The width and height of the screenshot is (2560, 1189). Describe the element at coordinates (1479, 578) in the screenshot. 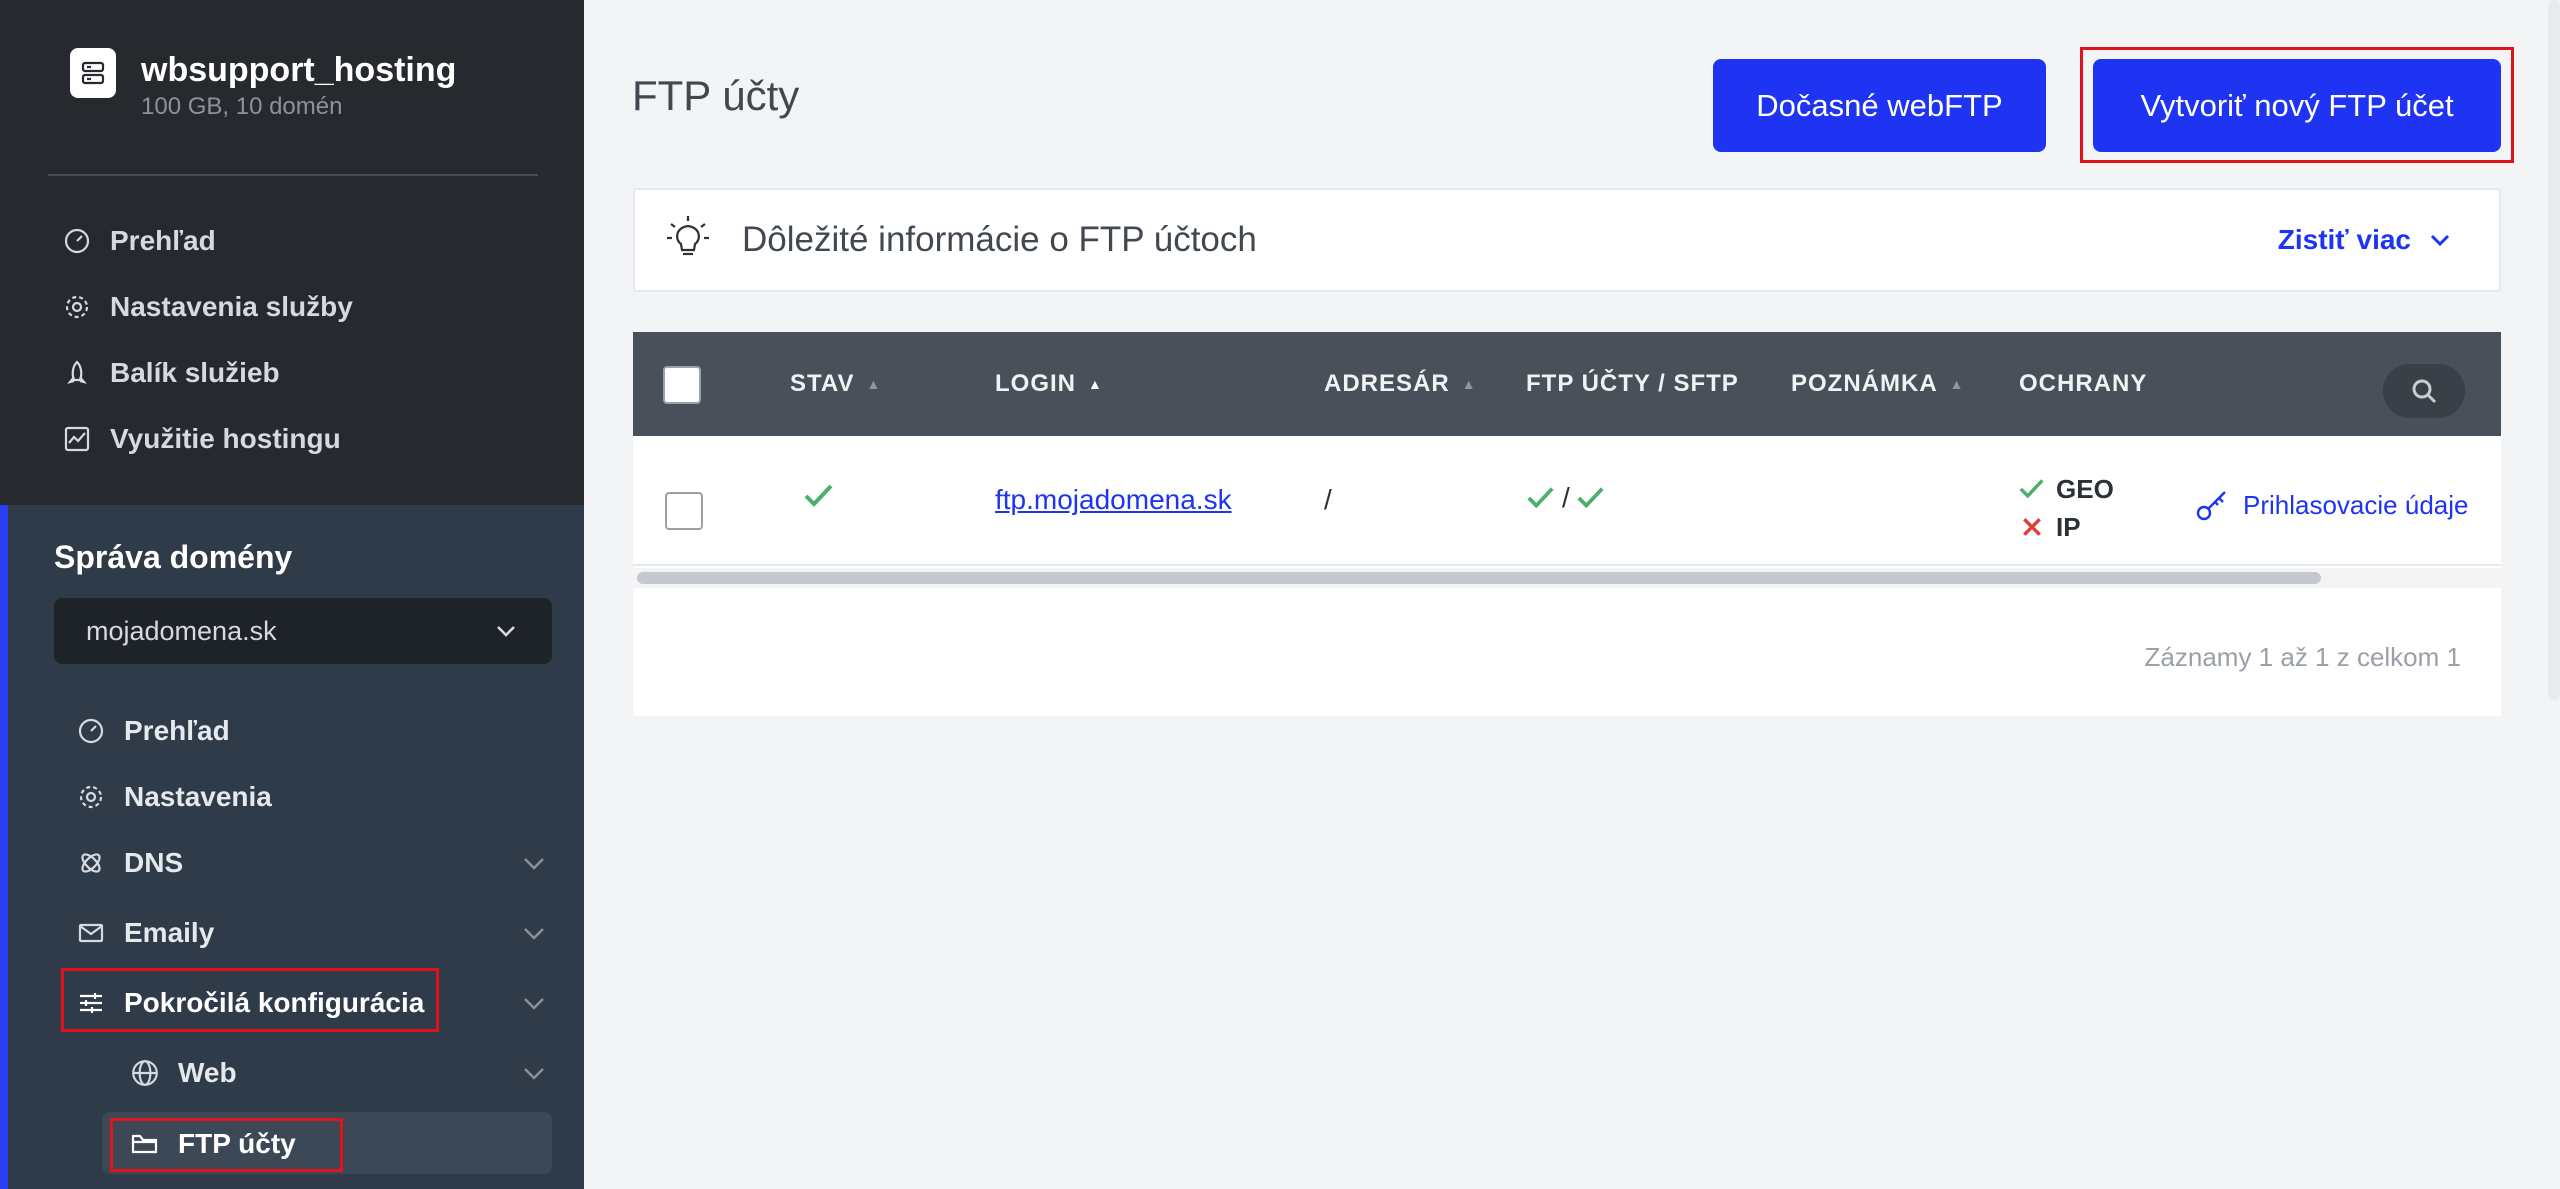

I see `scrollbar-thumb` at that location.